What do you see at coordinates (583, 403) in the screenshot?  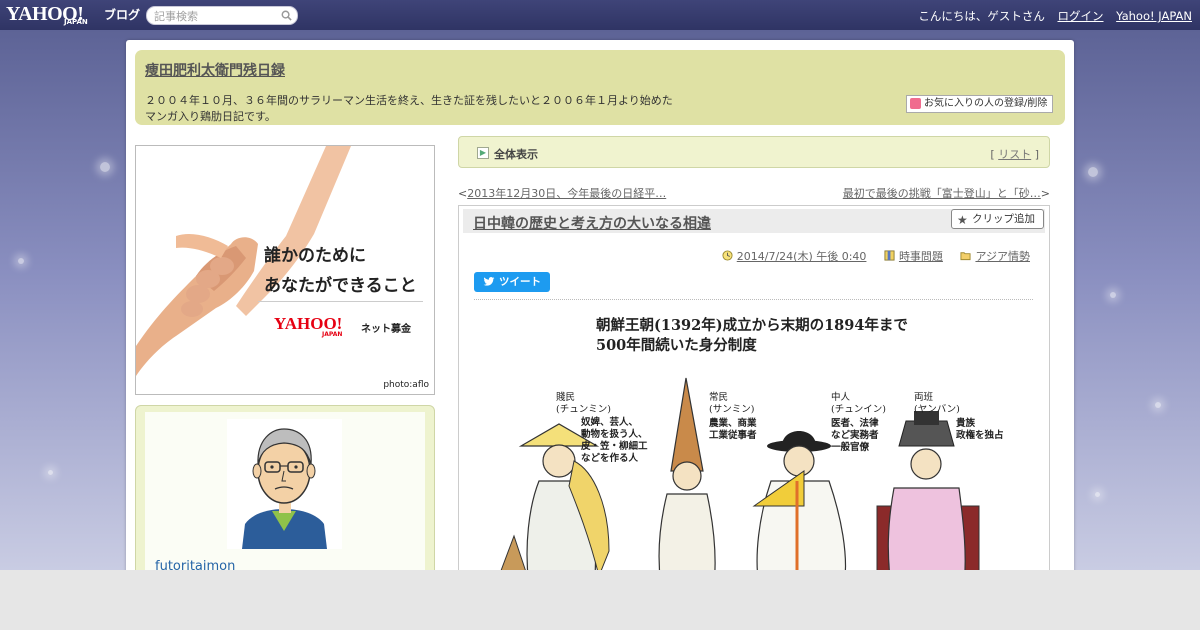 I see `class1-name: 賤民 (チュンミン)` at bounding box center [583, 403].